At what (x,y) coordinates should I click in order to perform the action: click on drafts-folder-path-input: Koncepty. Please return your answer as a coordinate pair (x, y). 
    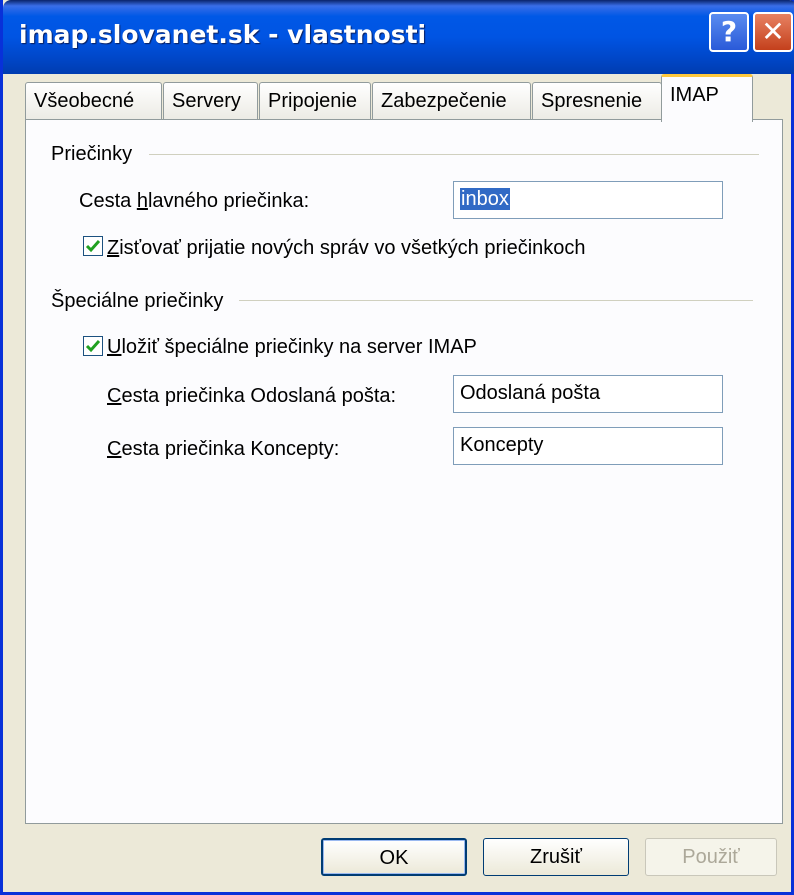
    Looking at the image, I should click on (588, 446).